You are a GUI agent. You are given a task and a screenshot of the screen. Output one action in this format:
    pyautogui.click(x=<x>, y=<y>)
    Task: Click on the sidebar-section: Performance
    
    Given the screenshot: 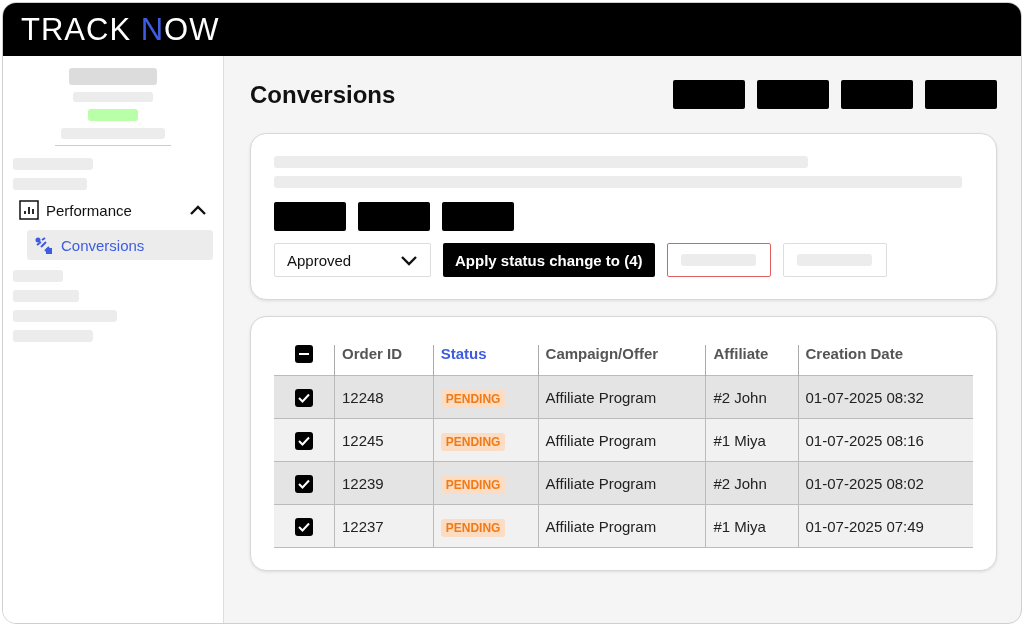 What is the action you would take?
    pyautogui.click(x=113, y=210)
    